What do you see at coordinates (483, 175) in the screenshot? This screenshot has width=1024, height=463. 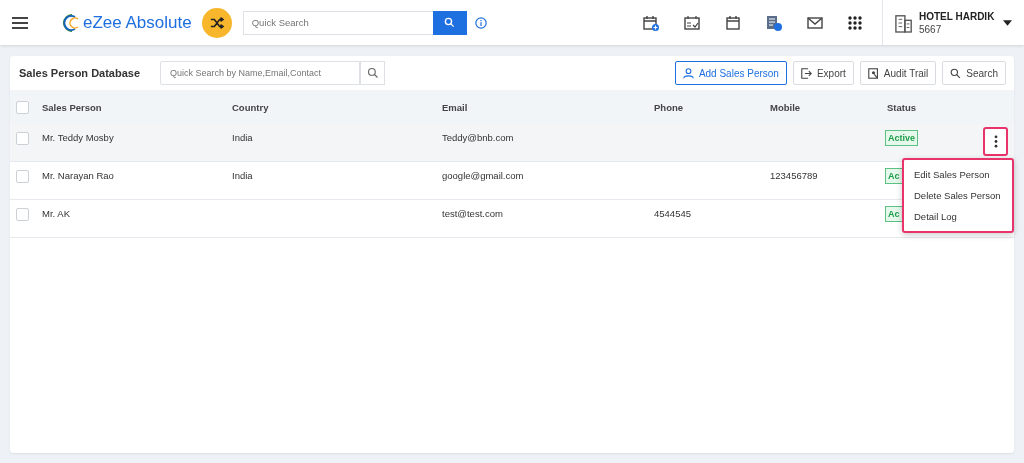 I see `table-cell-text: google@gmail.com` at bounding box center [483, 175].